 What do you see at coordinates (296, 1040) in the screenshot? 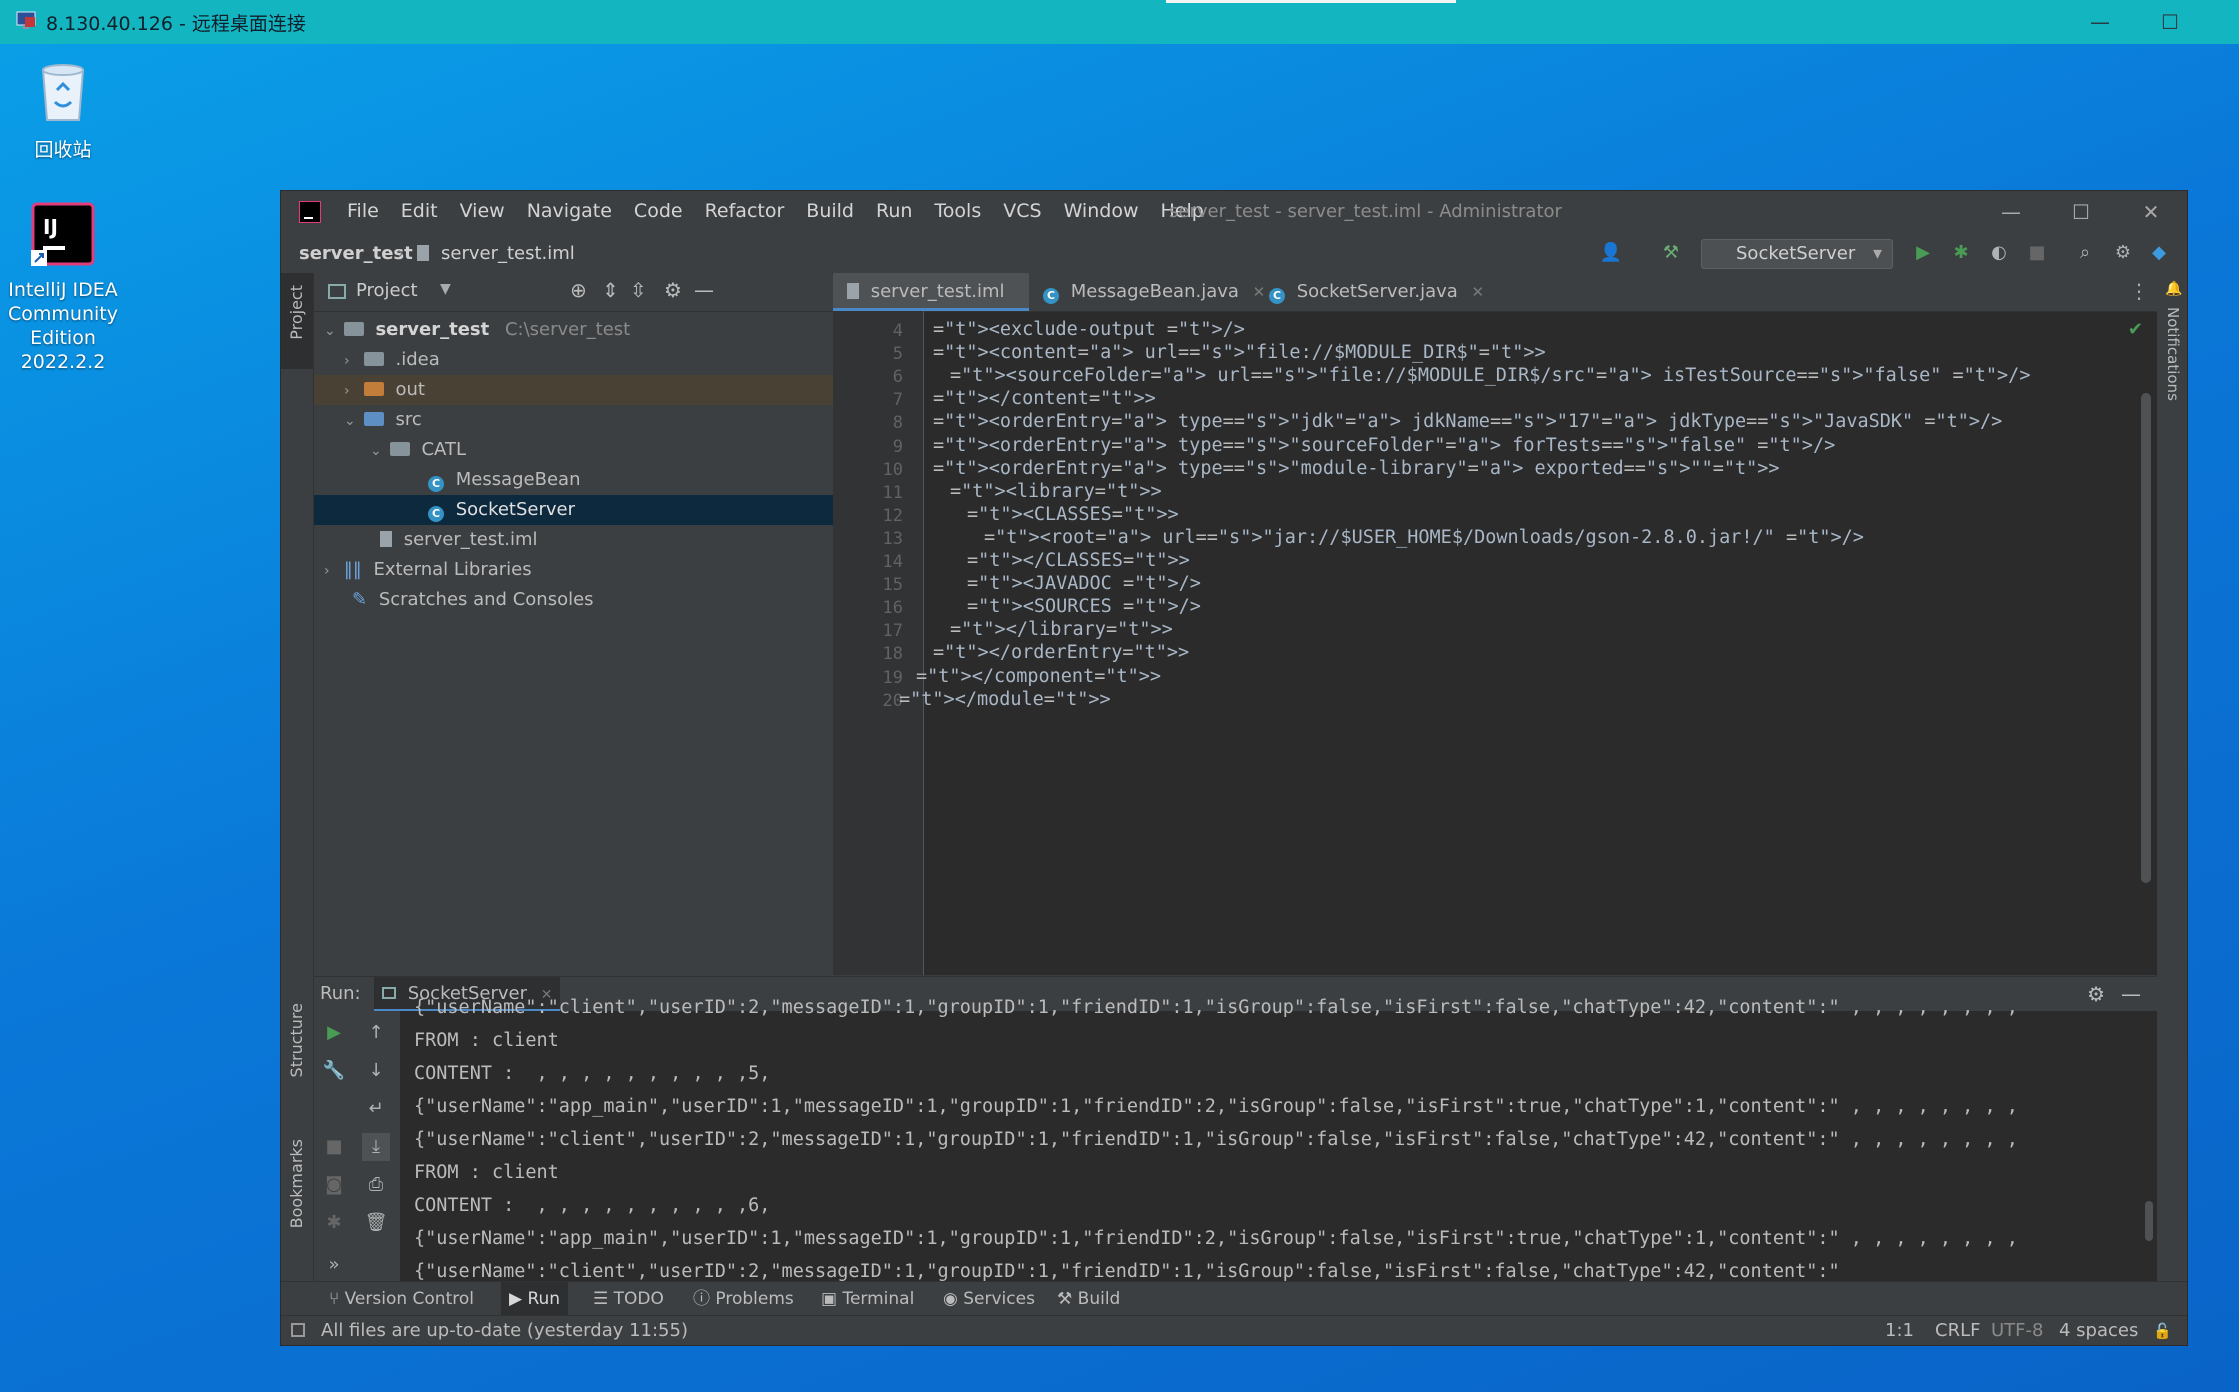
I see `structure-stripe-label: Structure` at bounding box center [296, 1040].